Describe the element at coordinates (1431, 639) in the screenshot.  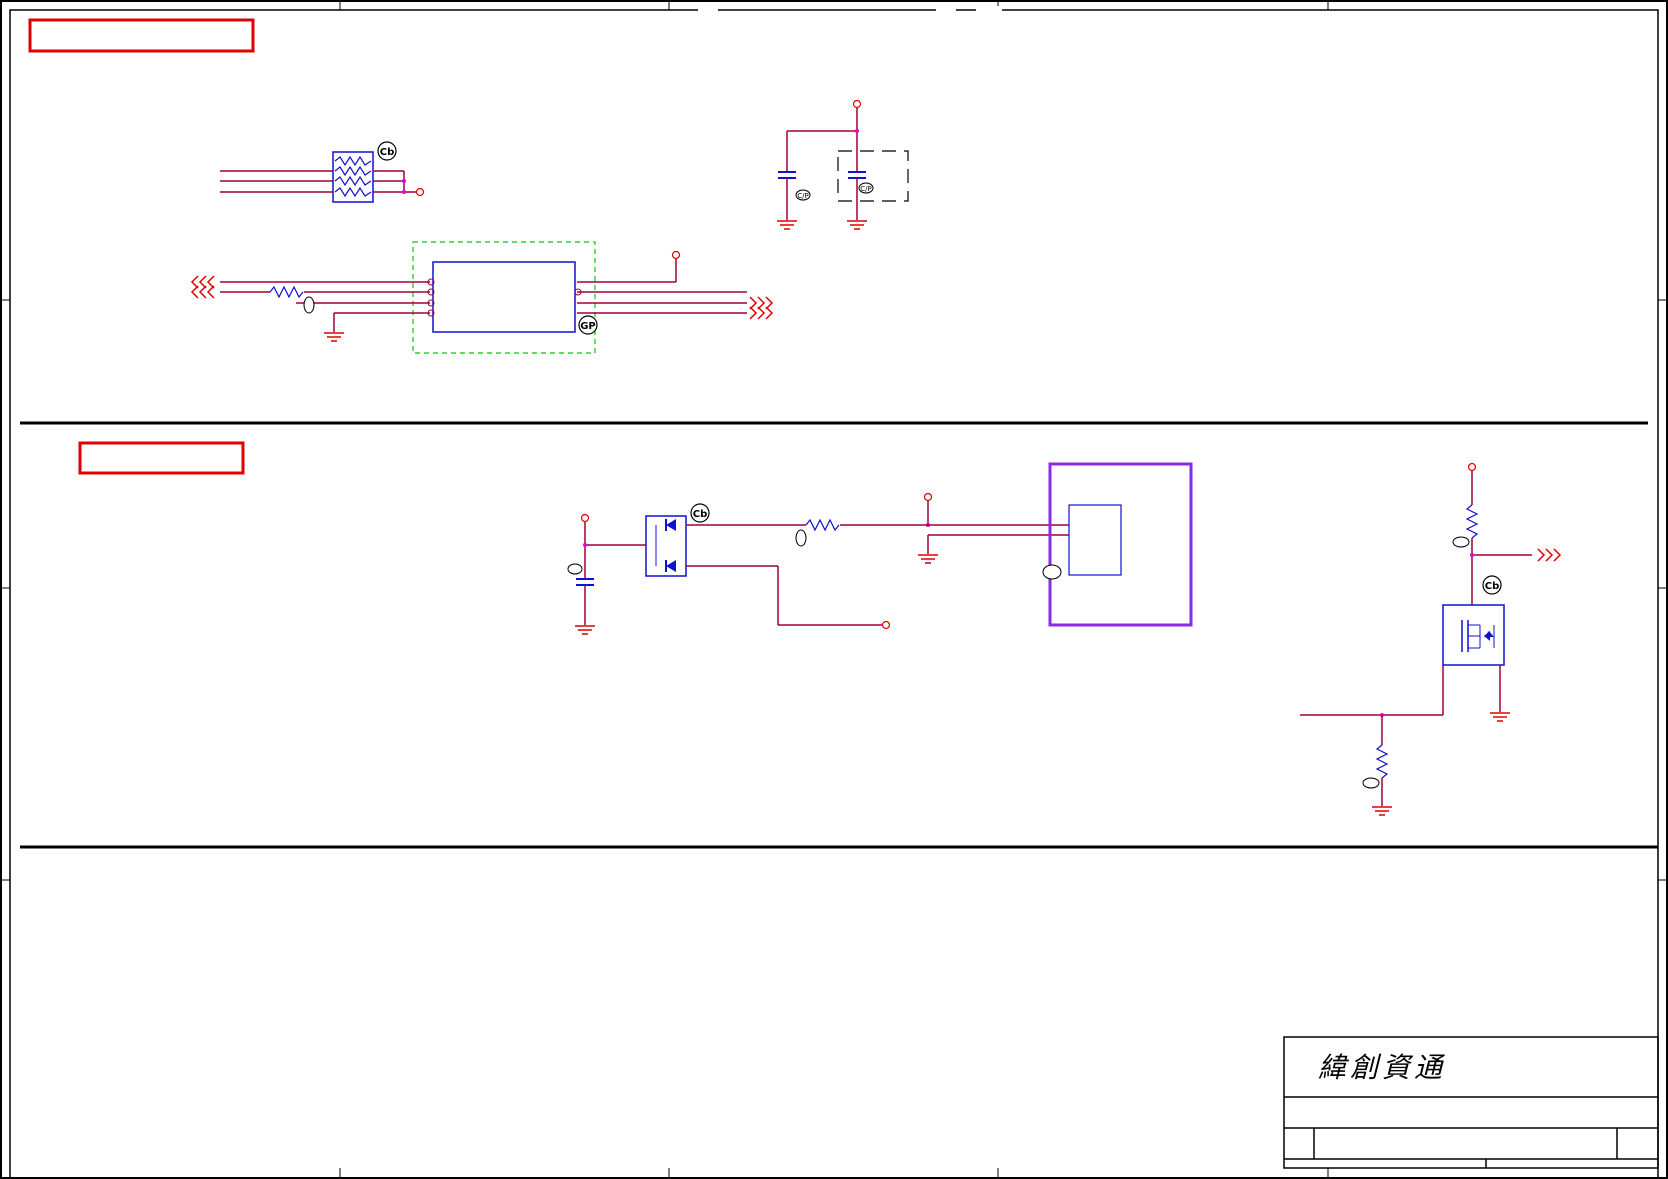
I see `mosfet-circuit: Cb` at that location.